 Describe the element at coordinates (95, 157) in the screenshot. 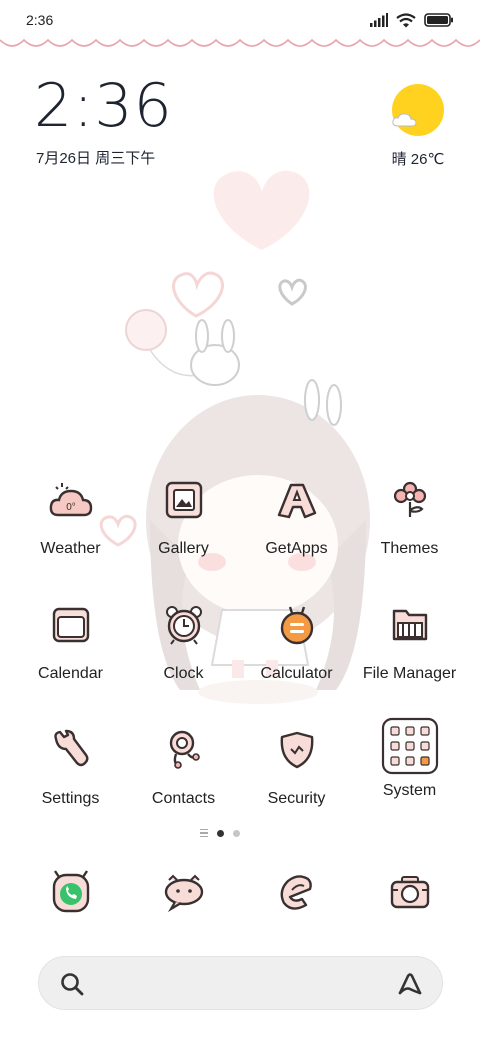

I see `clock-widget-date: 7月26日 周三下午` at that location.